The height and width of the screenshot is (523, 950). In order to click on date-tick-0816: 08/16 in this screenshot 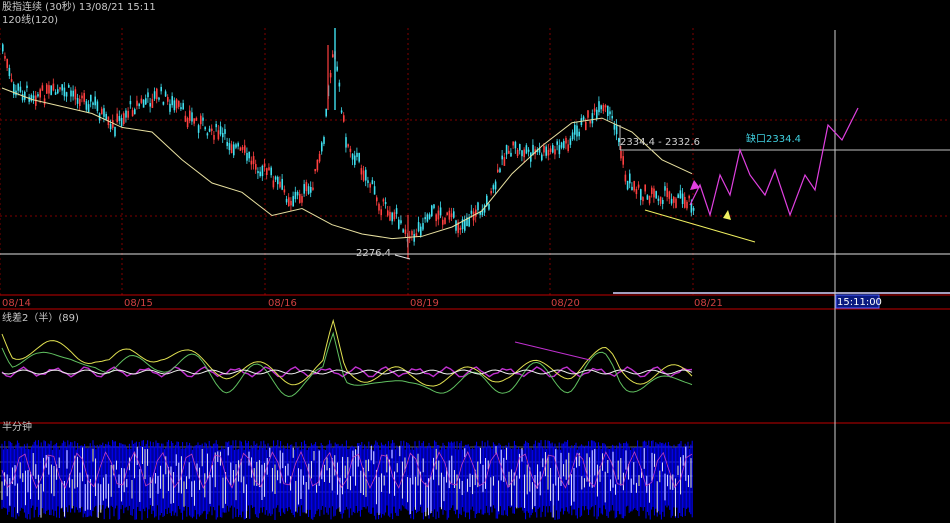, I will do `click(282, 303)`.